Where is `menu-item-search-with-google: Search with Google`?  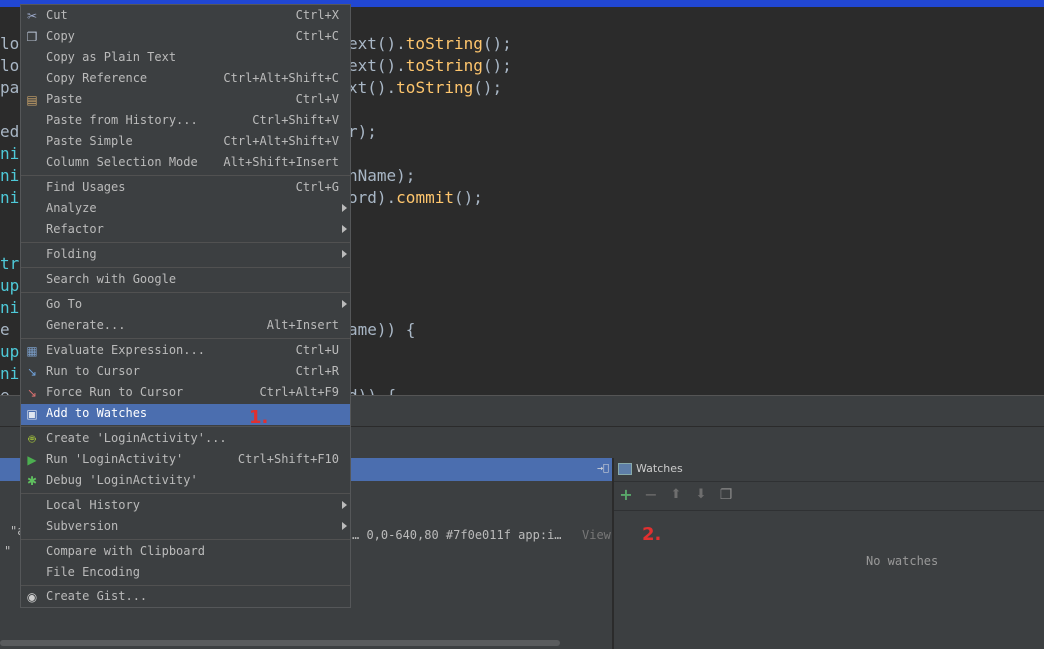 menu-item-search-with-google: Search with Google is located at coordinates (185, 280).